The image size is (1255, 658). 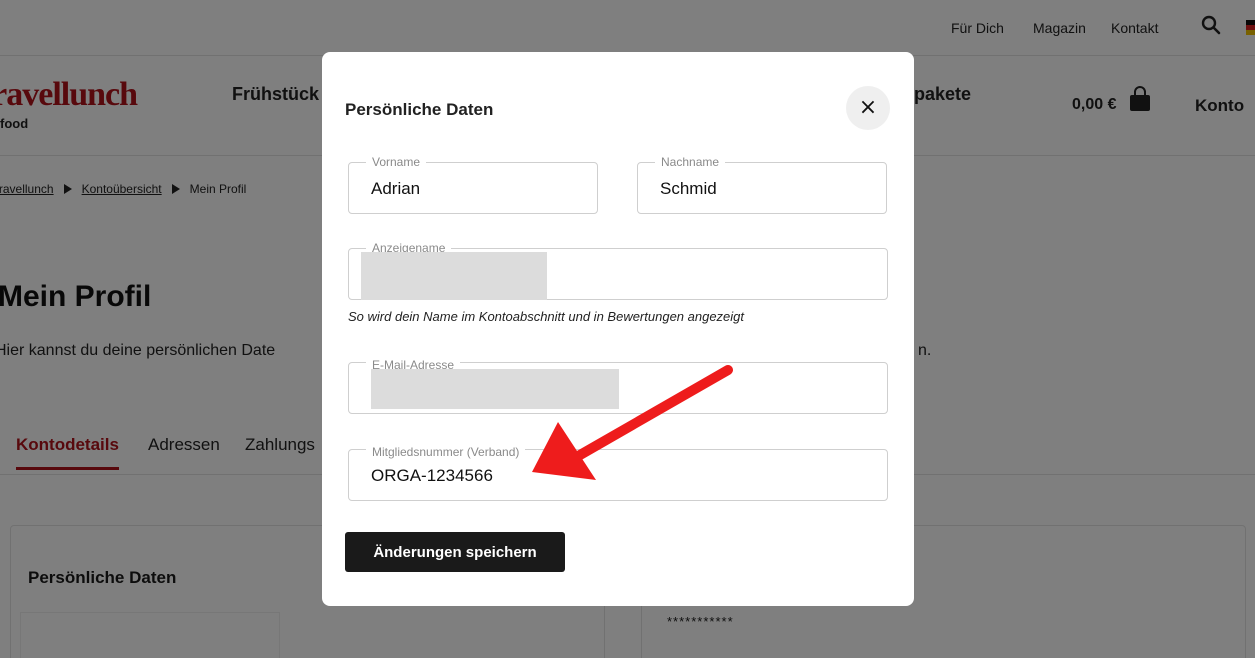 What do you see at coordinates (868, 108) in the screenshot?
I see `close-button: ×` at bounding box center [868, 108].